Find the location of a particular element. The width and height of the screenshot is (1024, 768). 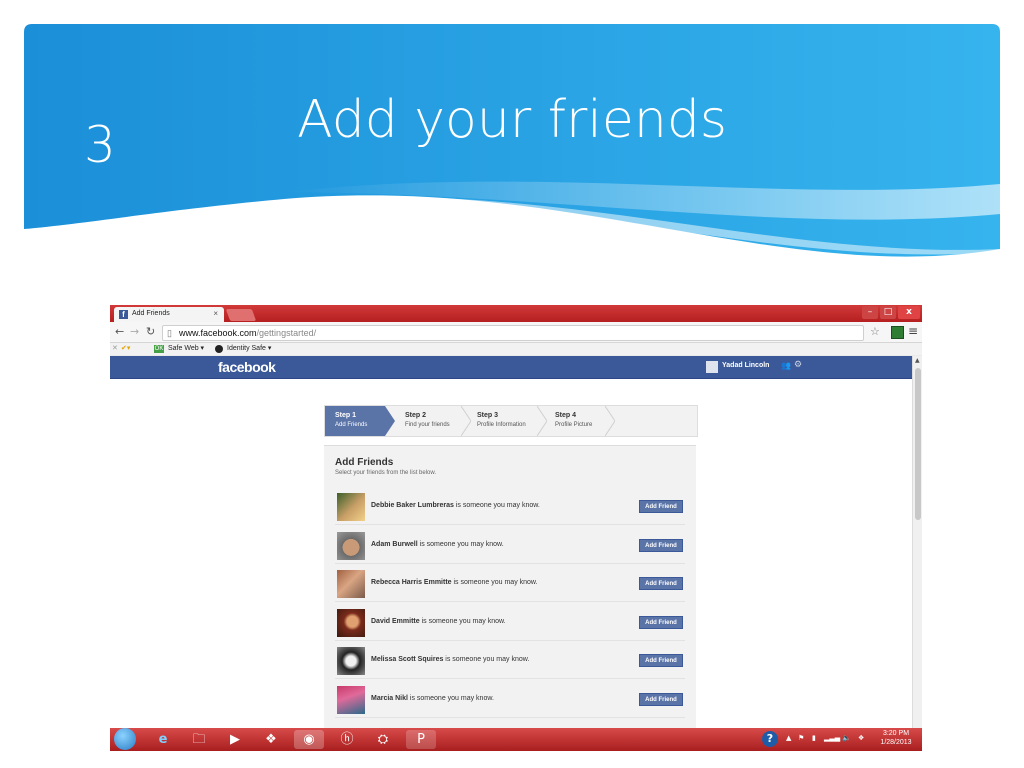

identity-safe-button: Identity Safe ▾ is located at coordinates (249, 348).